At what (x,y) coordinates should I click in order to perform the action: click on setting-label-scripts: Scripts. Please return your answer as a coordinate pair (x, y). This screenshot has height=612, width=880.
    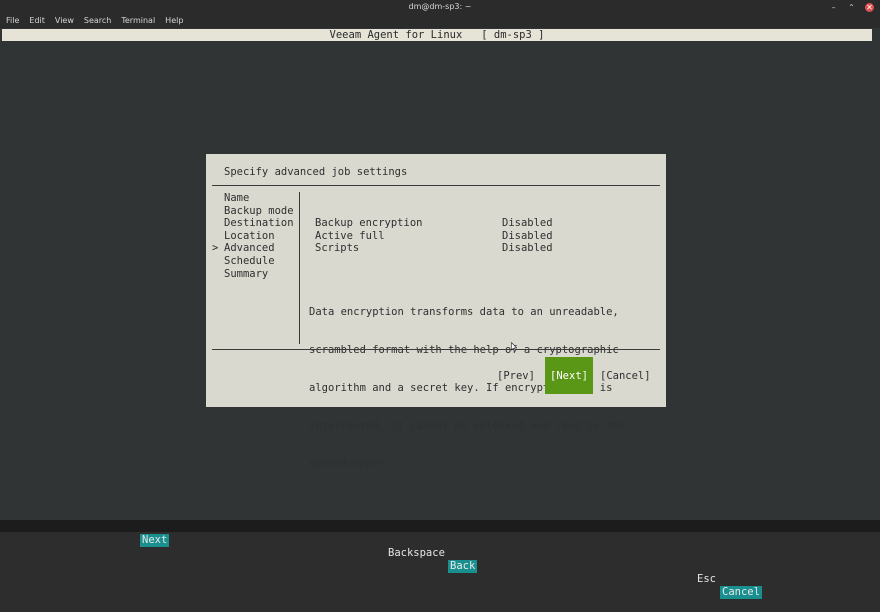
    Looking at the image, I should click on (337, 248).